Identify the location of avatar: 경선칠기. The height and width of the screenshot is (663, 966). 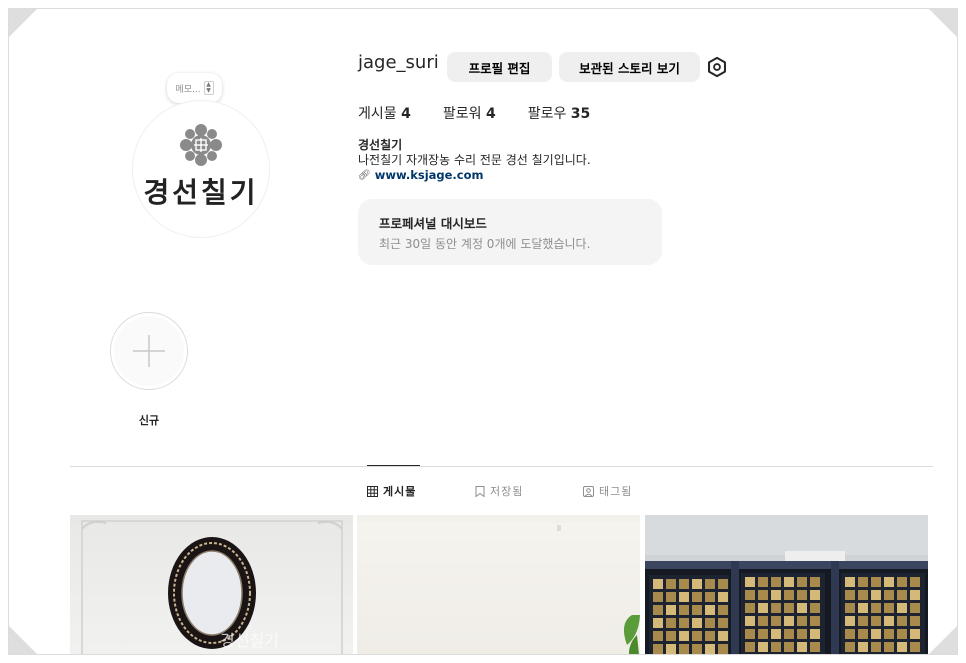
(201, 169).